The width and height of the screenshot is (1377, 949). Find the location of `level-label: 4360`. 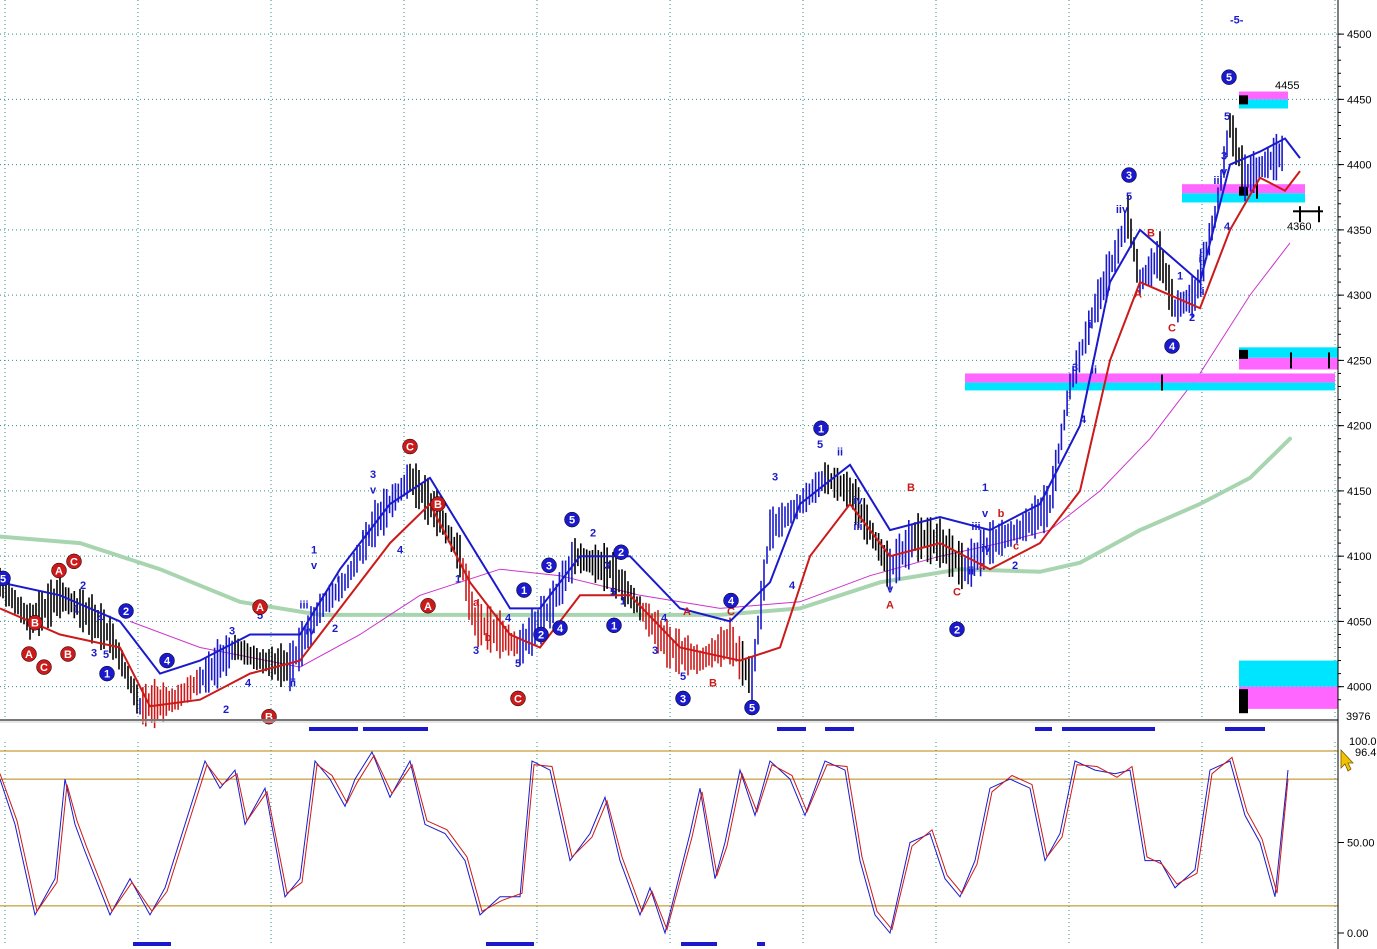

level-label: 4360 is located at coordinates (1299, 227).